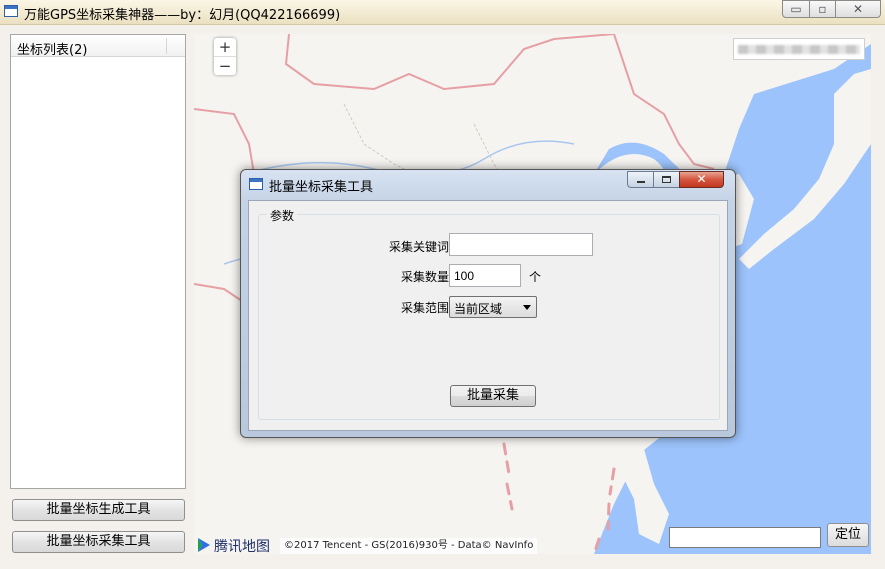 This screenshot has width=885, height=569. Describe the element at coordinates (419, 247) in the screenshot. I see `keyword-label: 采集关键词` at that location.